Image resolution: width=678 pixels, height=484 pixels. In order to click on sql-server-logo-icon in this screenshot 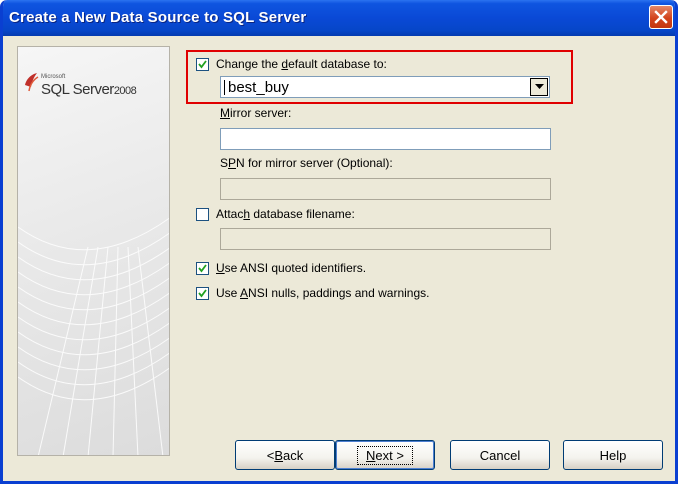, I will do `click(32, 82)`.